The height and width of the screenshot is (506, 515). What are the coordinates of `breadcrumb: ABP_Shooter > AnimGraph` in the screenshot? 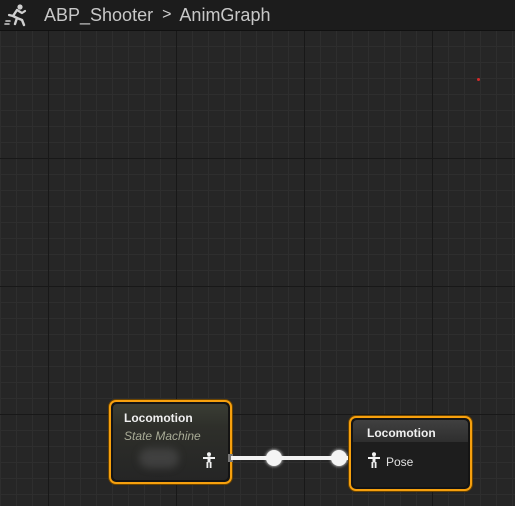 It's located at (257, 15).